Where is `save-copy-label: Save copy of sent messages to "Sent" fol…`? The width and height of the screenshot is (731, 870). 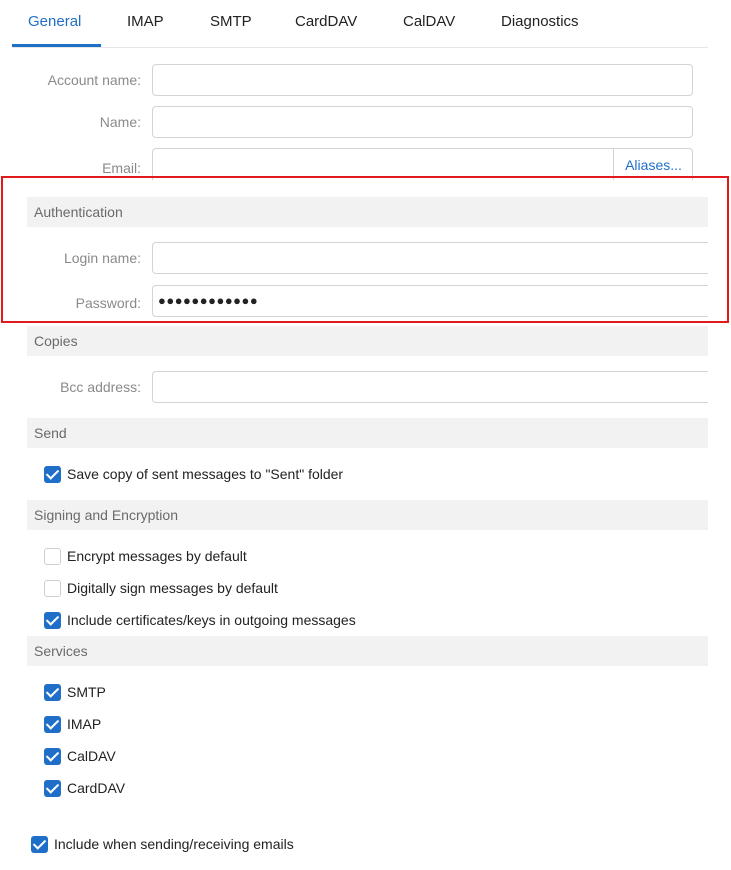 save-copy-label: Save copy of sent messages to "Sent" fol… is located at coordinates (205, 474).